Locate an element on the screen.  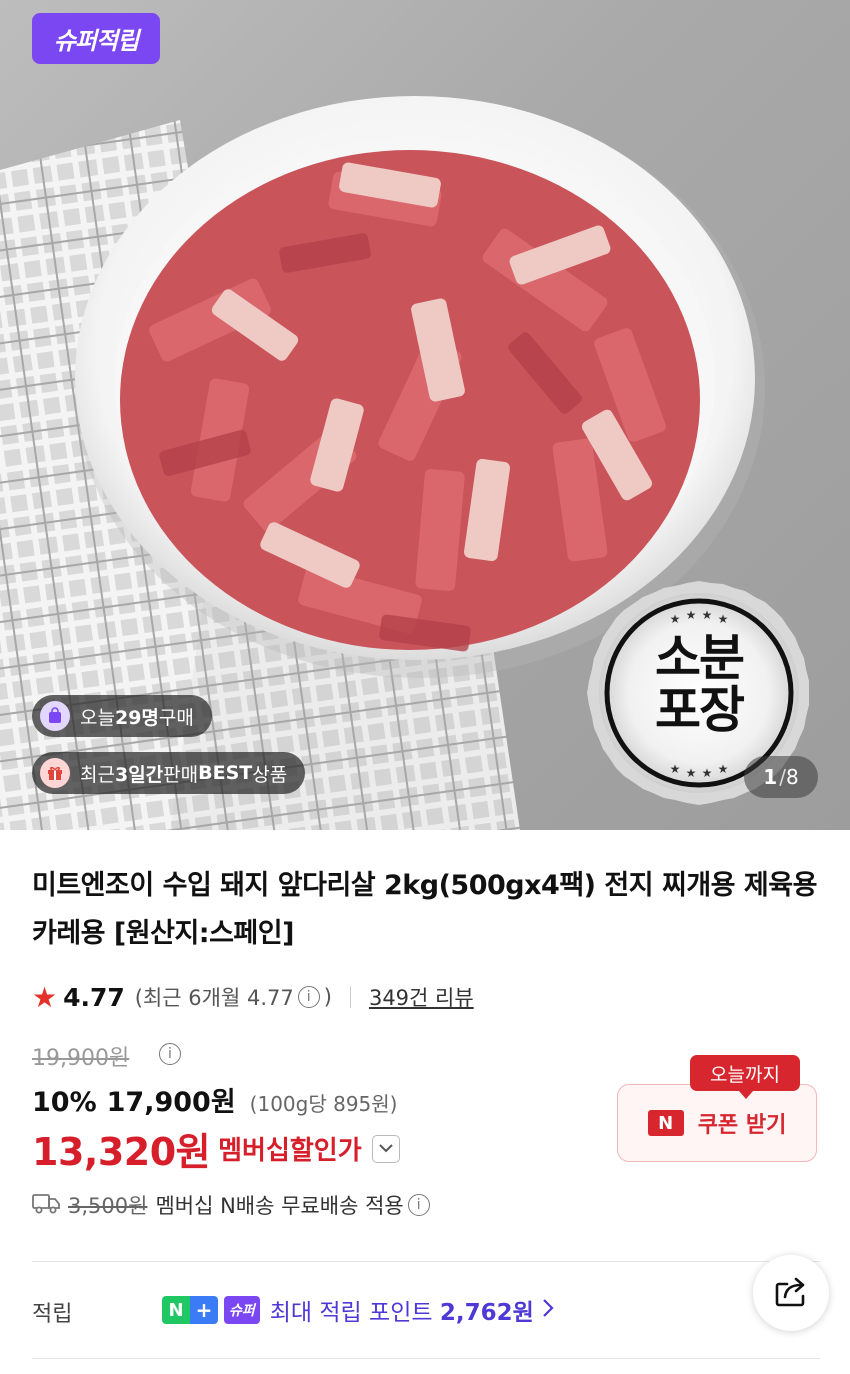
shopping-bag-icon is located at coordinates (55, 716).